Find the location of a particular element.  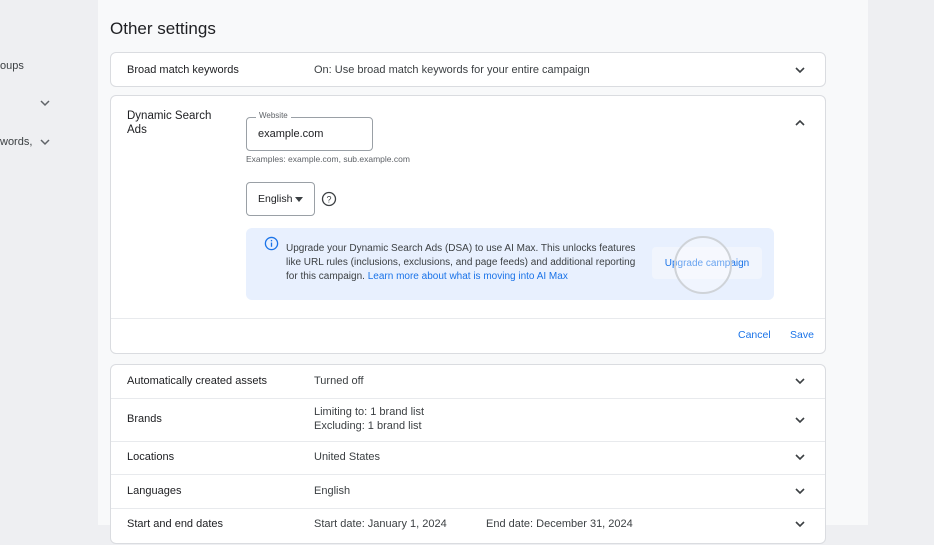

locations-label: Locations is located at coordinates (151, 457).